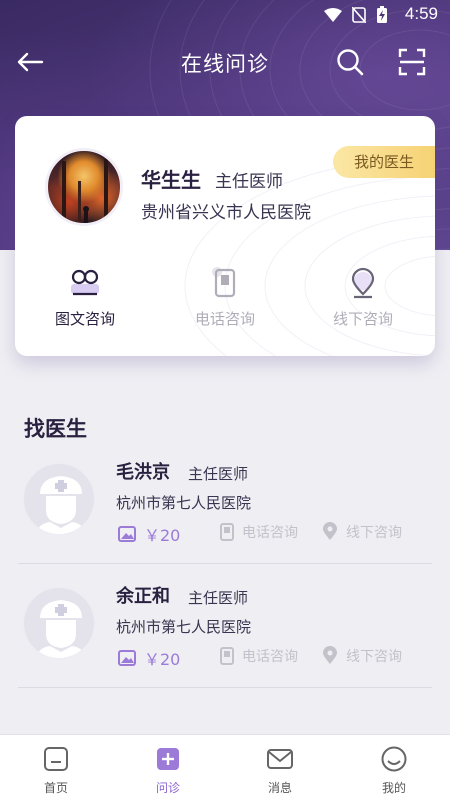 The image size is (450, 800). Describe the element at coordinates (384, 162) in the screenshot. I see `my-doctor-badge: 我的医生` at that location.